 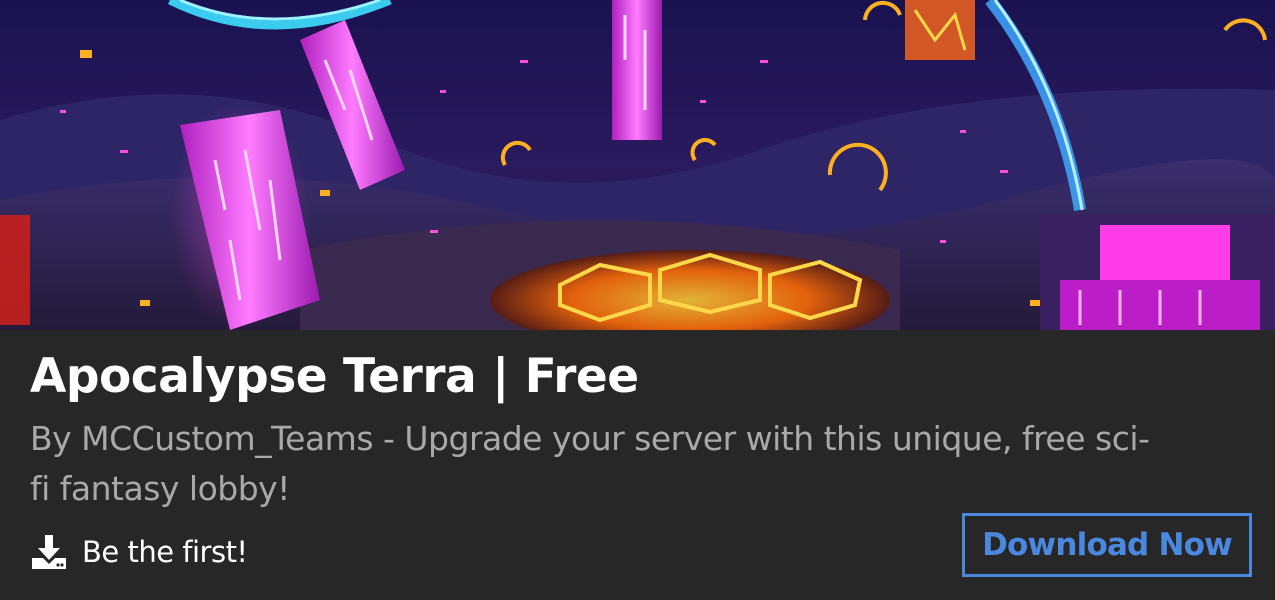 What do you see at coordinates (49, 552) in the screenshot?
I see `download-icon` at bounding box center [49, 552].